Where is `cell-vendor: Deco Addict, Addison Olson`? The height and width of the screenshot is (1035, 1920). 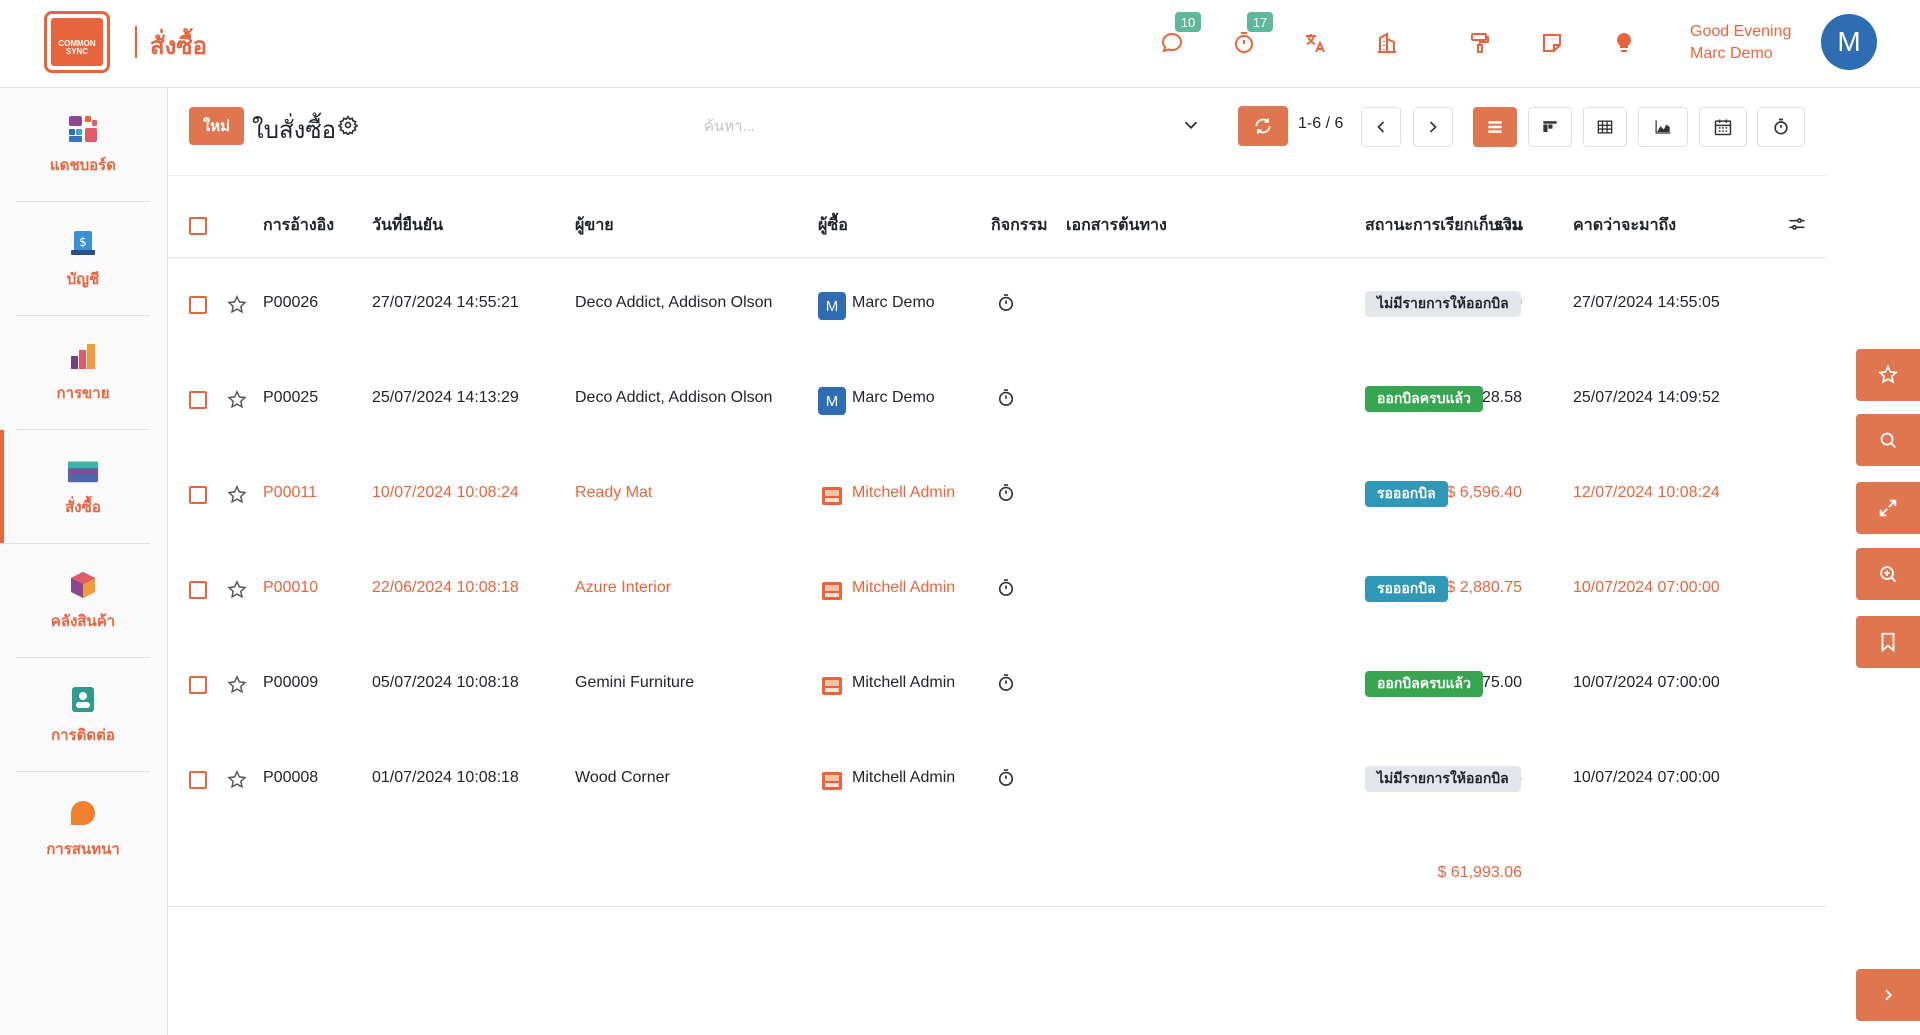
cell-vendor: Deco Addict, Addison Olson is located at coordinates (674, 397).